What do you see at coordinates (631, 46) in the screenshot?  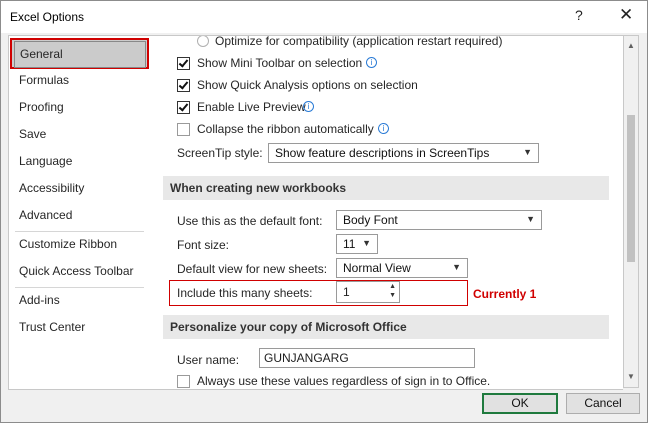 I see `scroll-up-icon: ▲` at bounding box center [631, 46].